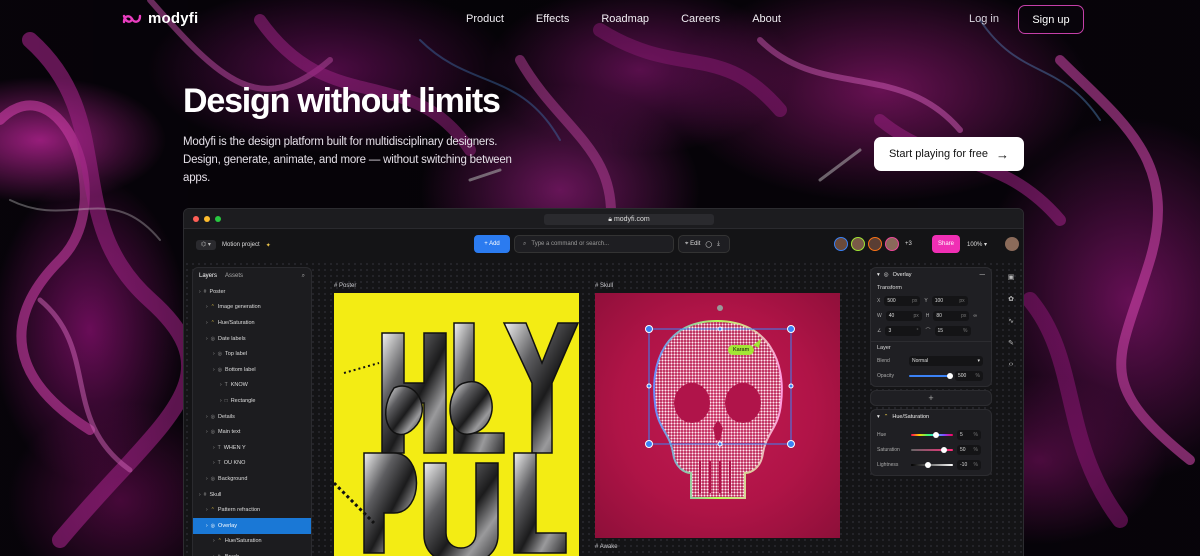 Image resolution: width=1200 pixels, height=556 pixels. Describe the element at coordinates (303, 276) in the screenshot. I see `search-icon: ⌕` at that location.